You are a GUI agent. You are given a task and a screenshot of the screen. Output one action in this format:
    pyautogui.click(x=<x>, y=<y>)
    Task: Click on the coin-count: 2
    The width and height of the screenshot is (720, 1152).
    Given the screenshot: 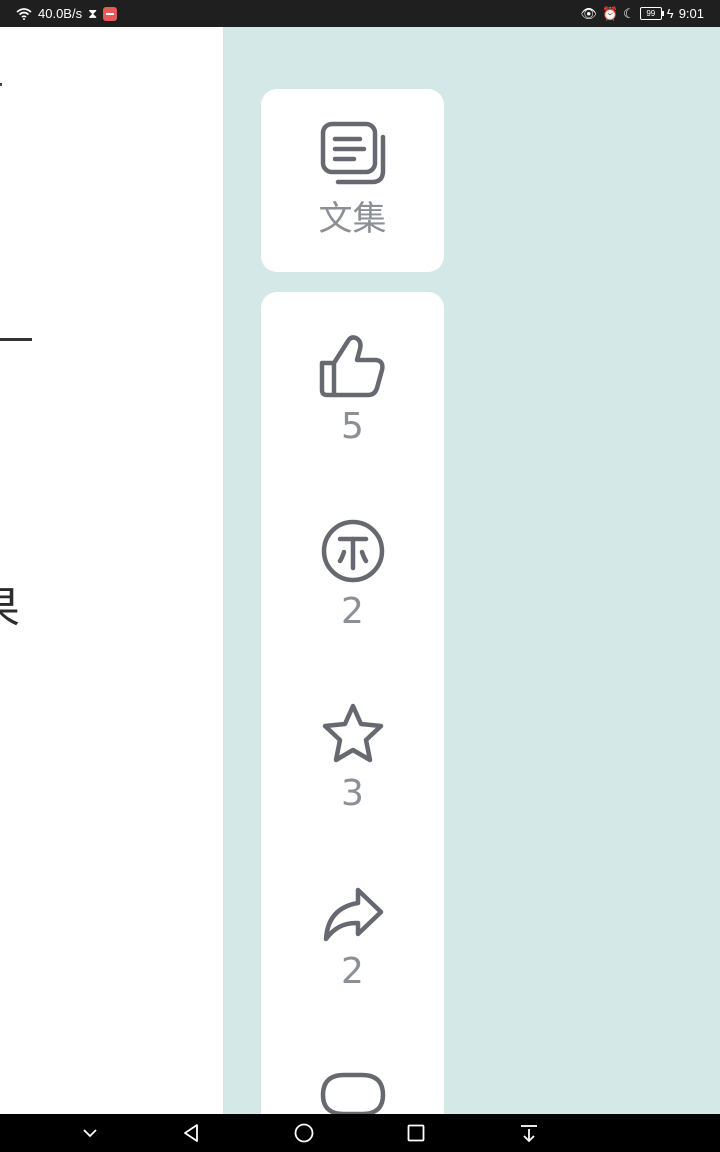 What is the action you would take?
    pyautogui.click(x=352, y=611)
    